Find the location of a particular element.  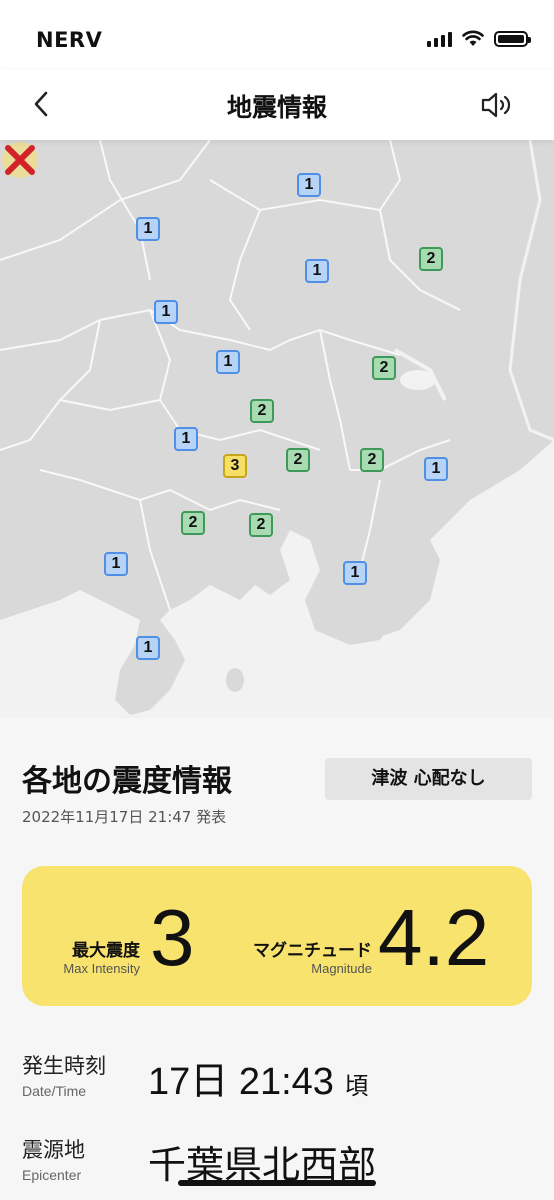

max-intensity-label: 最大震度 Max Intensity is located at coordinates (81, 956).